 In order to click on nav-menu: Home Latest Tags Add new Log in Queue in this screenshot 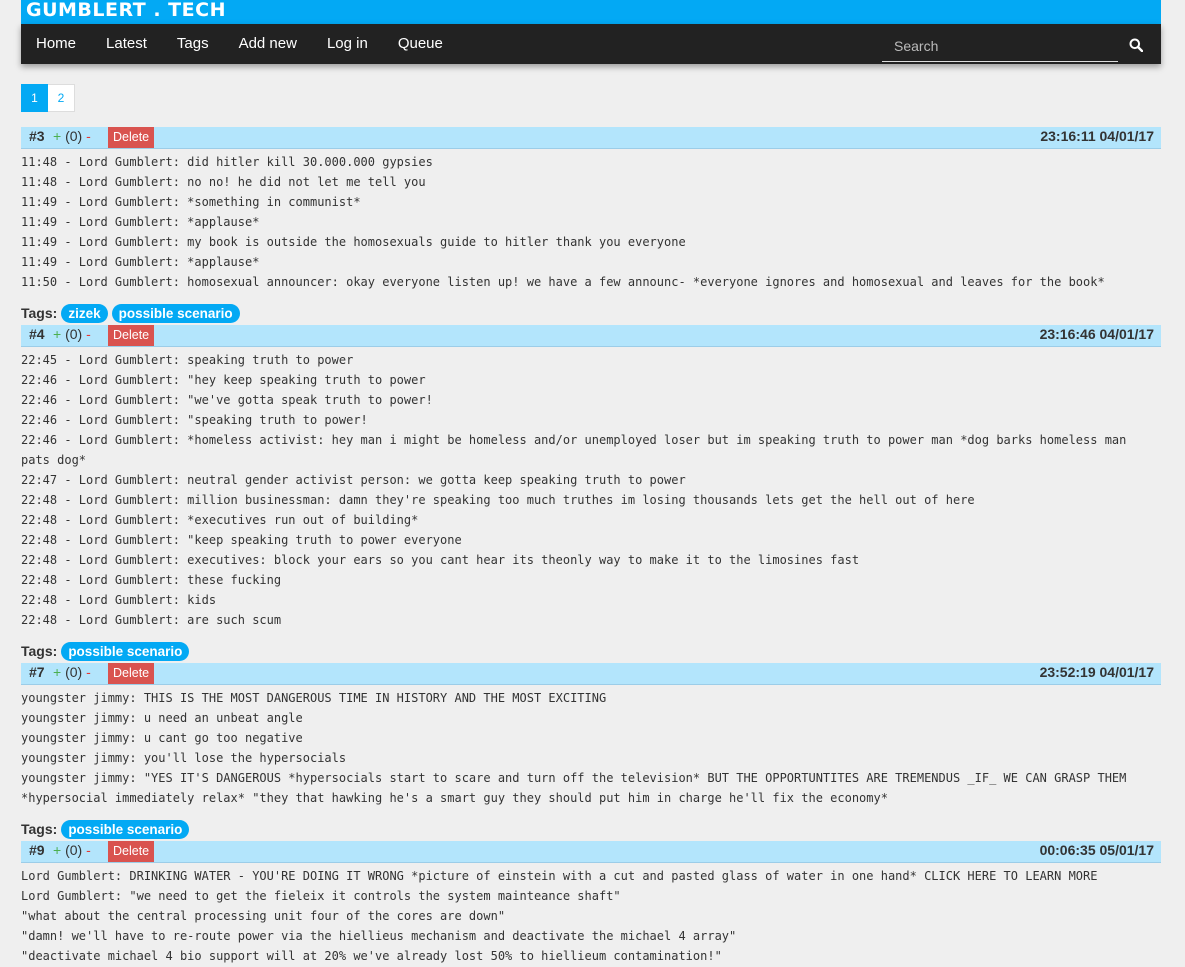, I will do `click(239, 44)`.